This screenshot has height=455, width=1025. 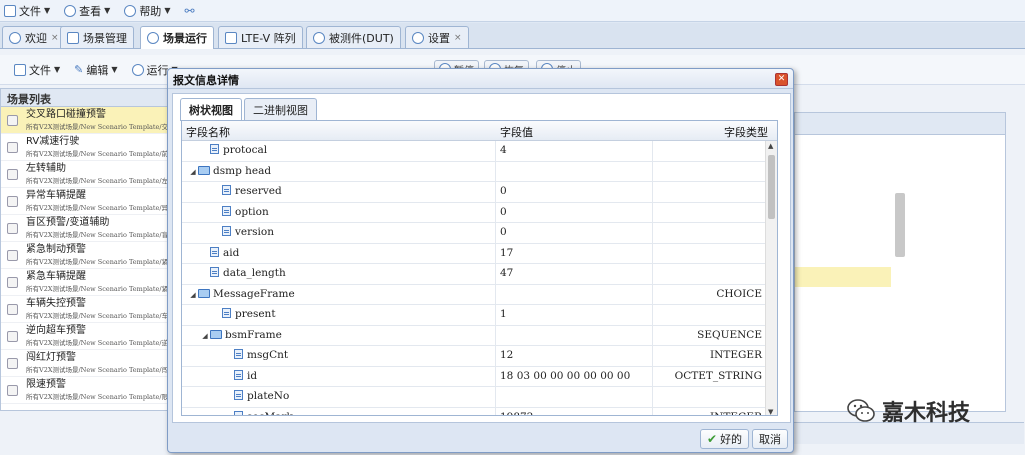 I want to click on table-row: version 0, so click(x=474, y=233).